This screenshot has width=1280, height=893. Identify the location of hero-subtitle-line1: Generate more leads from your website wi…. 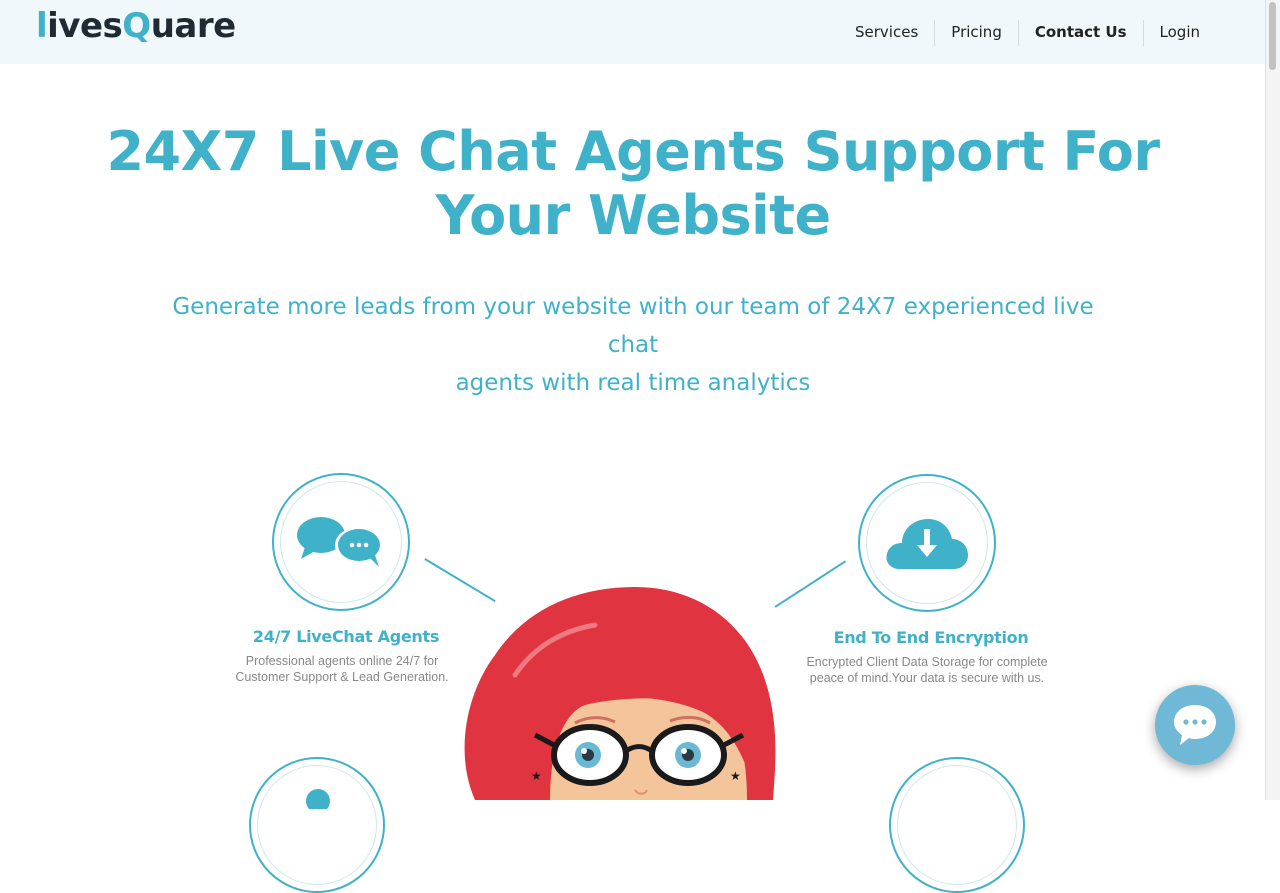
(633, 326).